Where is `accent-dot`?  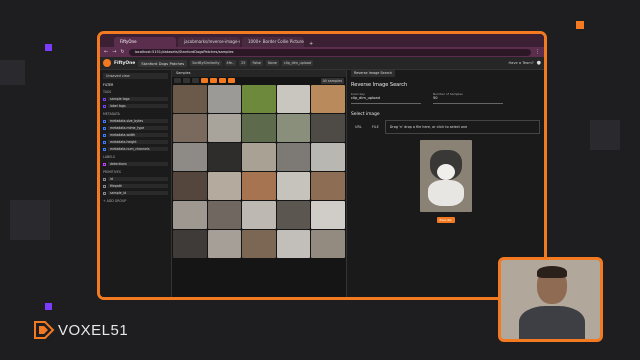
accent-dot is located at coordinates (580, 25).